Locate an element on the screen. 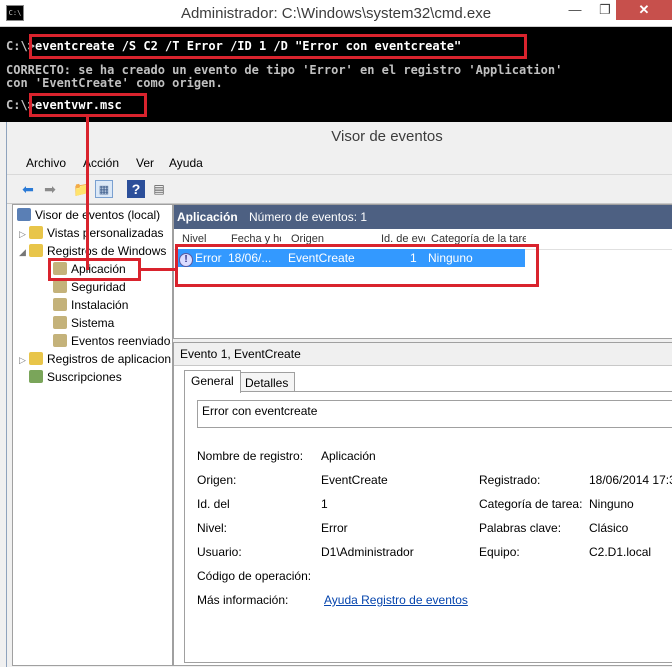  tree-label: Vistas personalizadas is located at coordinates (105, 233).